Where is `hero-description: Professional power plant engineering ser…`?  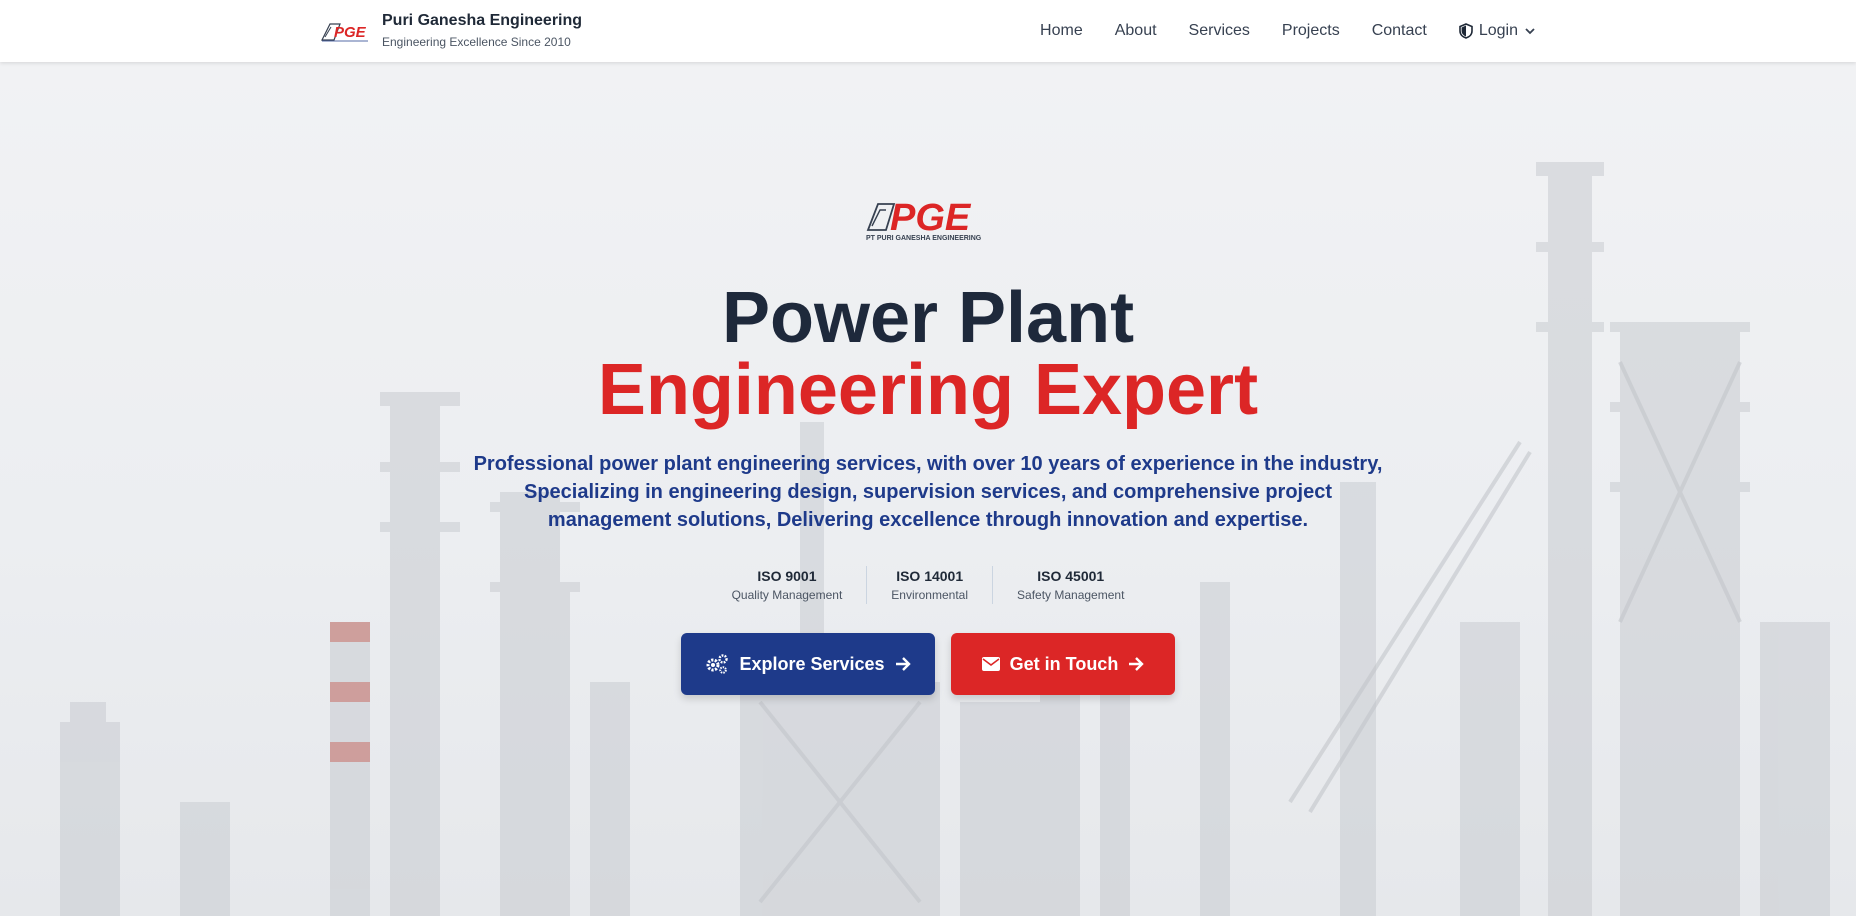 hero-description: Professional power plant engineering ser… is located at coordinates (928, 492).